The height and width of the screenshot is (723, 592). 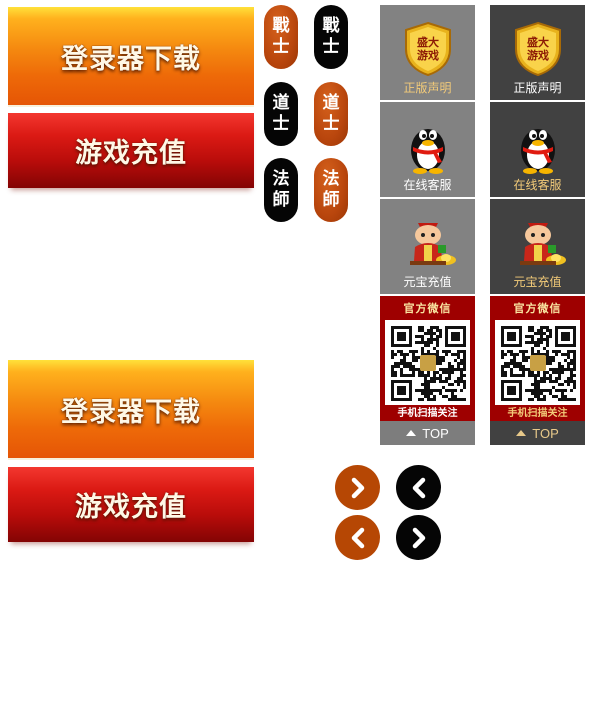 I want to click on download-launcher-button: 登录器下载, so click(x=131, y=57).